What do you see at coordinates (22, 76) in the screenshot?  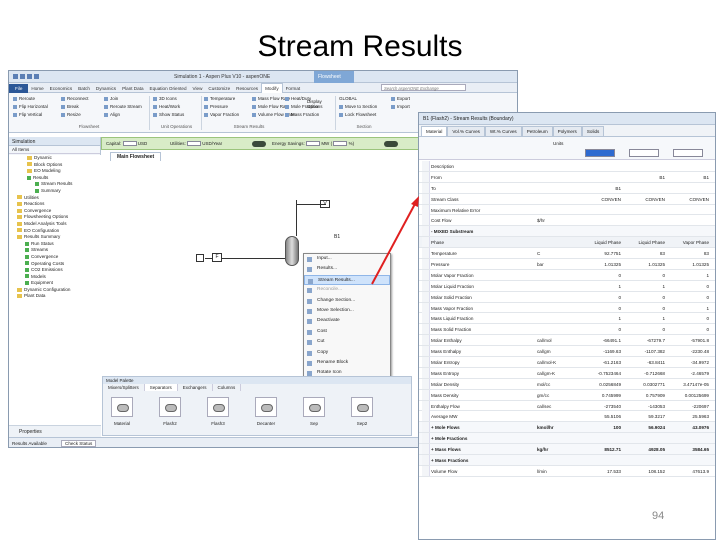 I see `undo-icon` at bounding box center [22, 76].